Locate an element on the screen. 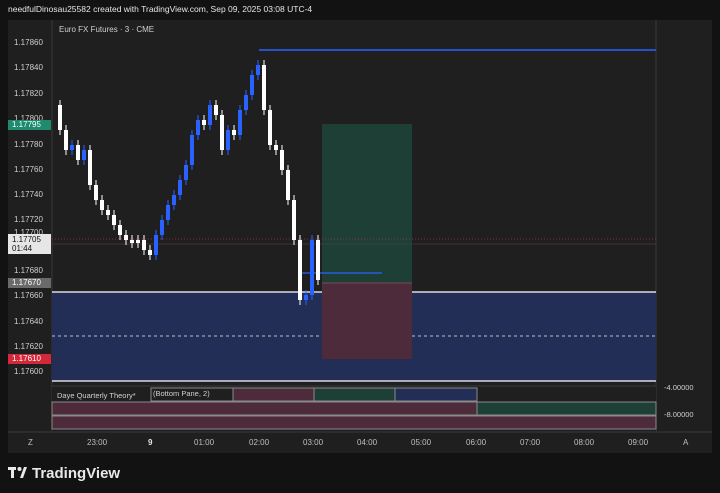 The height and width of the screenshot is (493, 720). time-tick: 07:00 is located at coordinates (530, 442).